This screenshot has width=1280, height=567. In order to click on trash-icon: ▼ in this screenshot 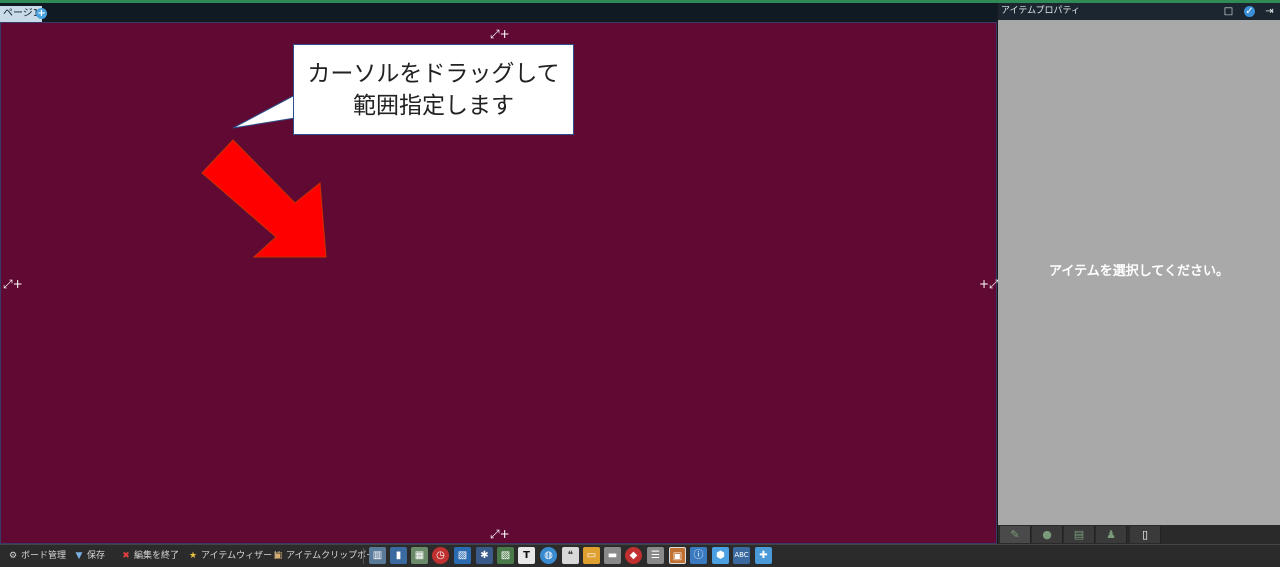, I will do `click(79, 556)`.